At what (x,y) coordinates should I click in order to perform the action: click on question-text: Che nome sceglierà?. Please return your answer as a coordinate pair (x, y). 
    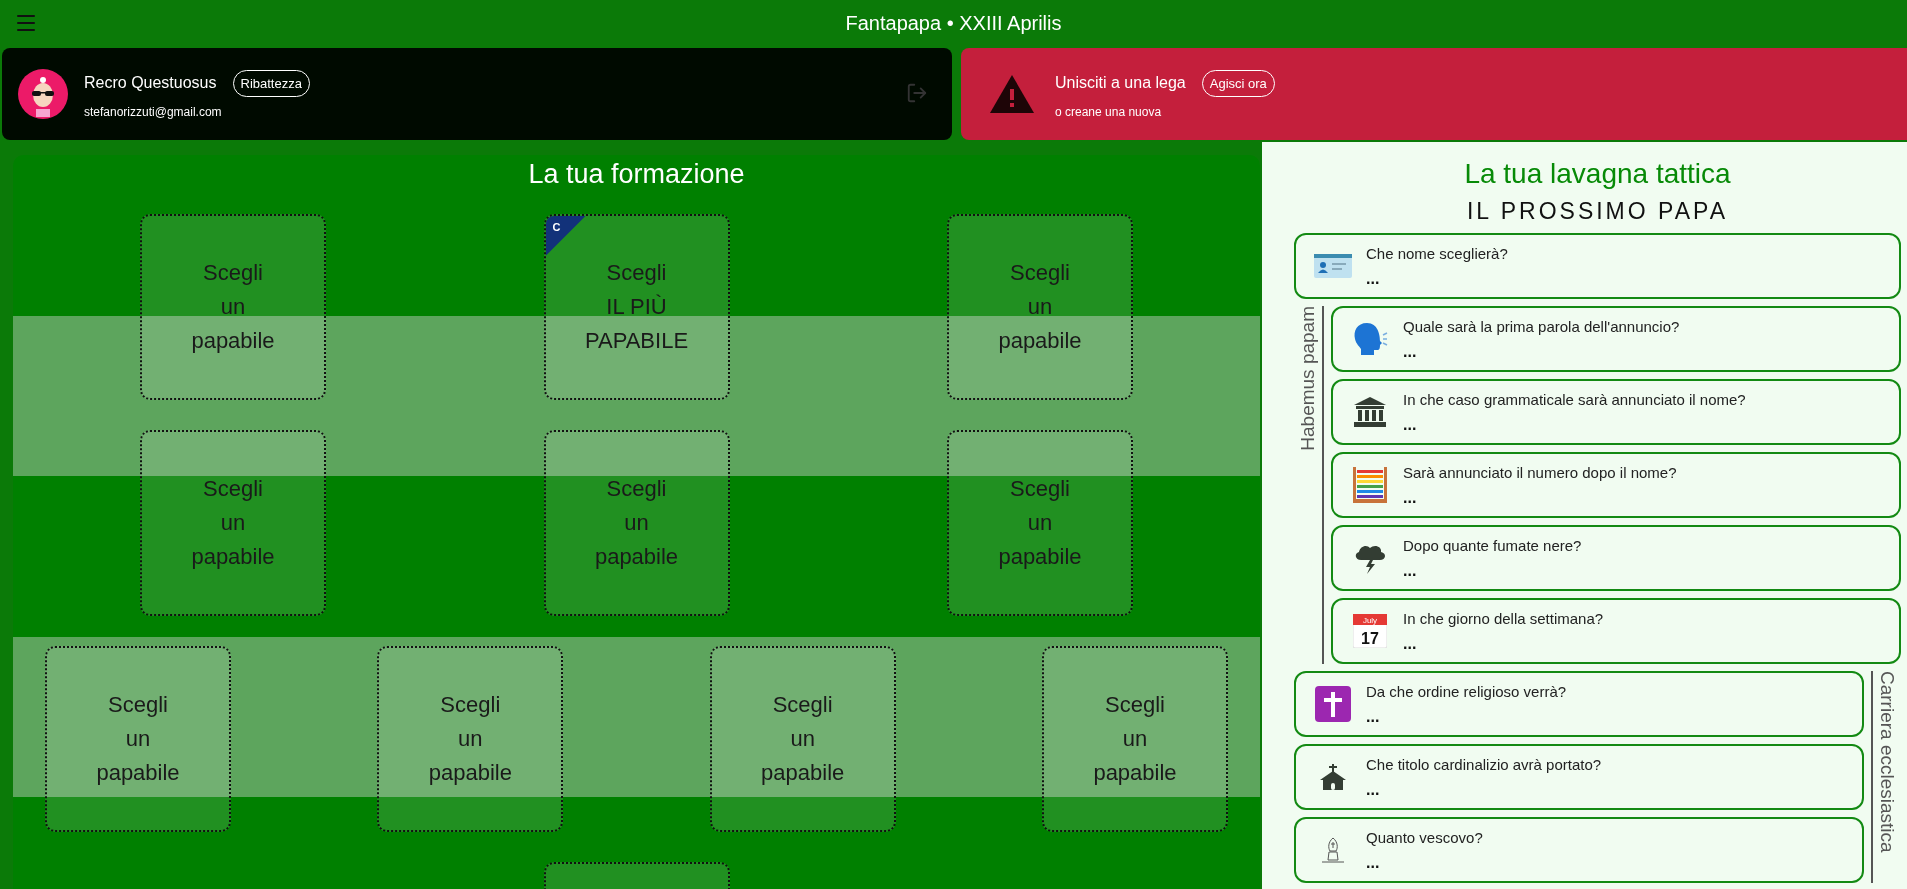
    Looking at the image, I should click on (1437, 253).